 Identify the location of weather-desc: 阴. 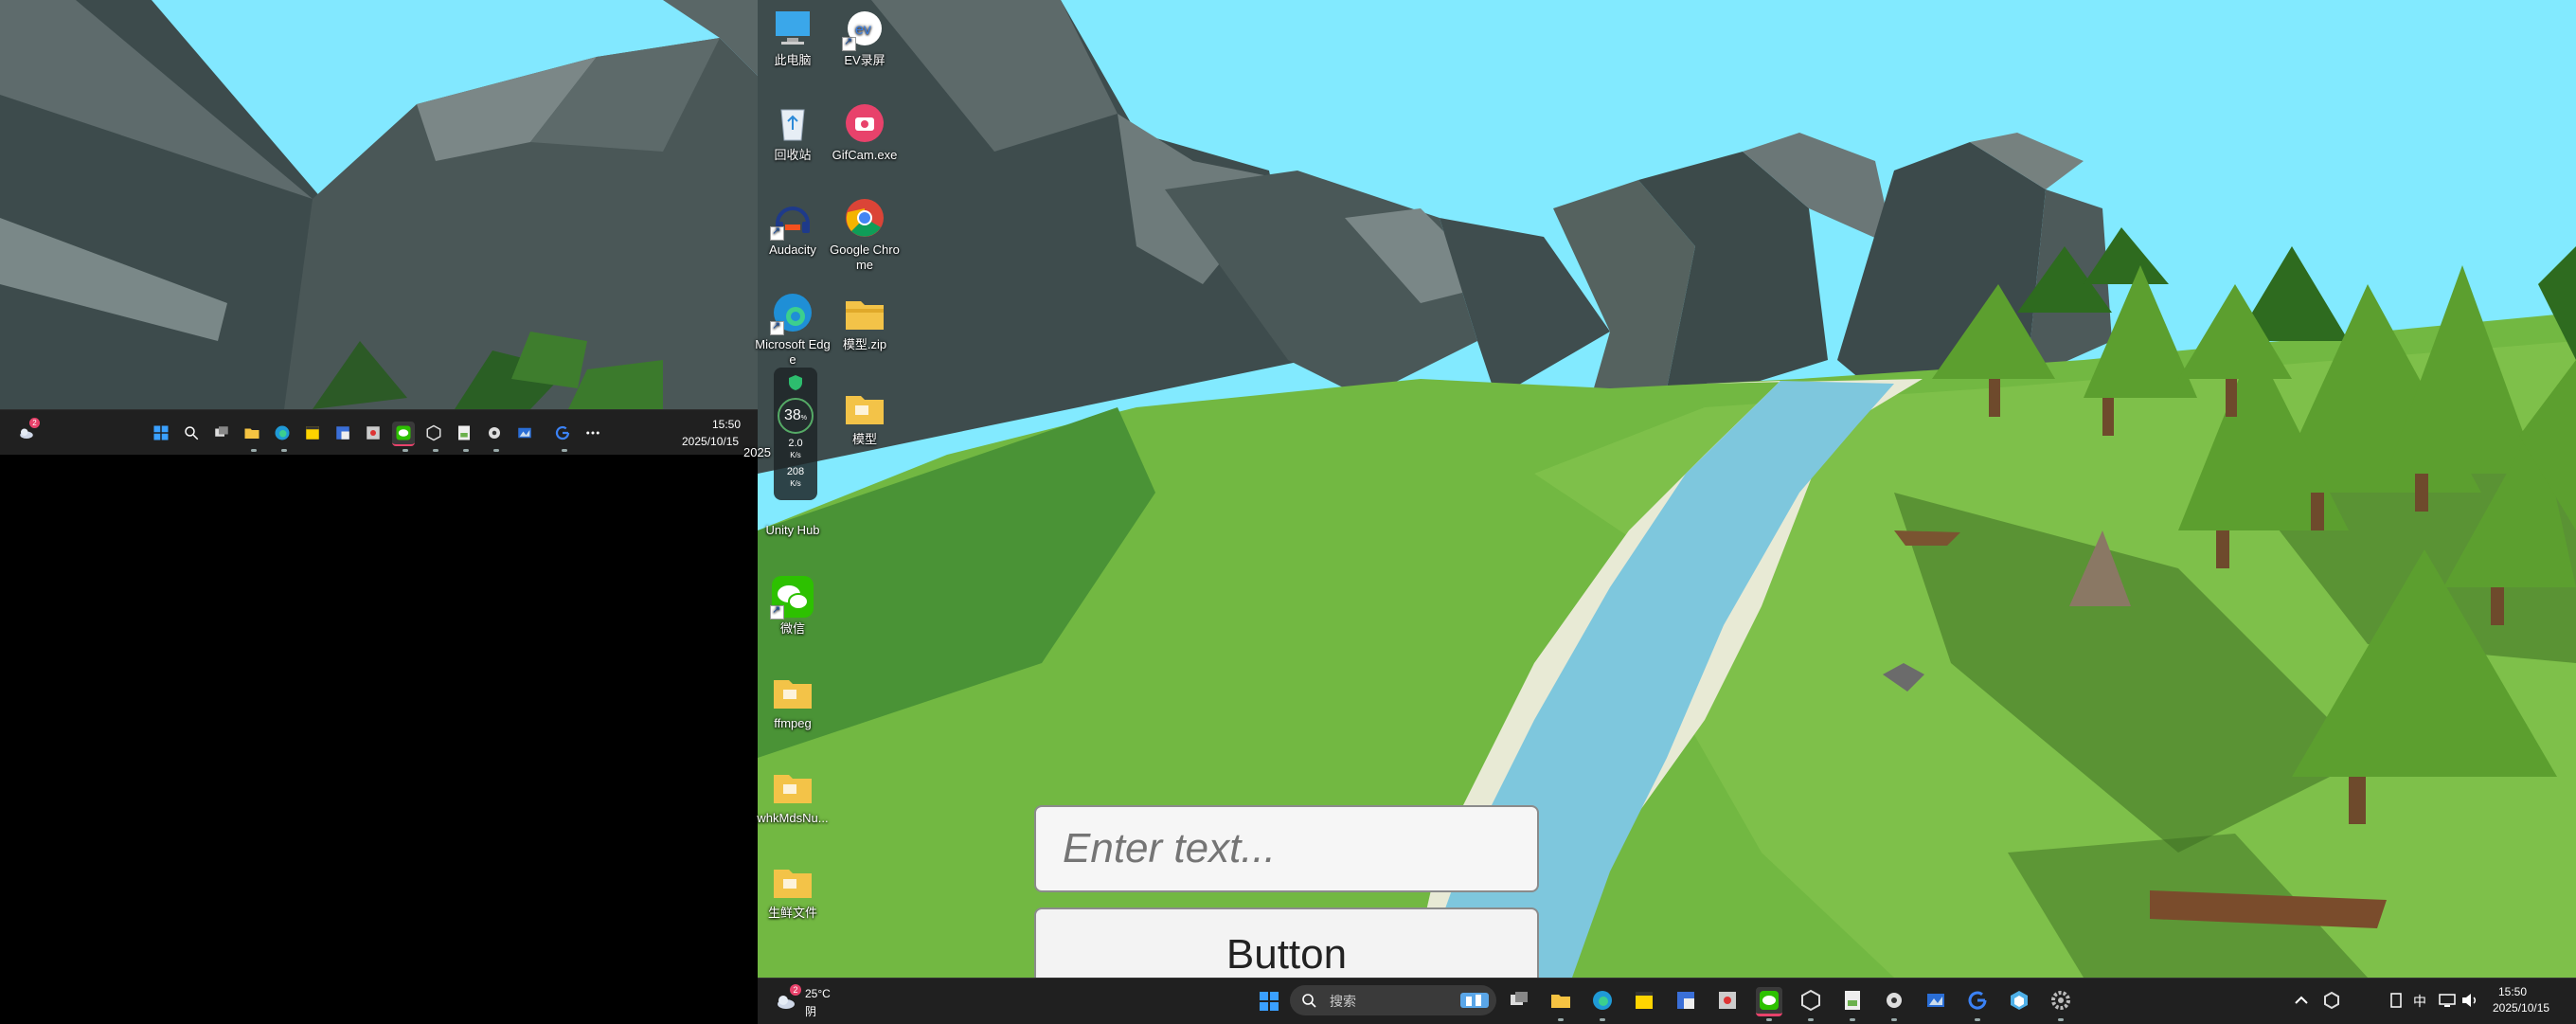
(810, 1011).